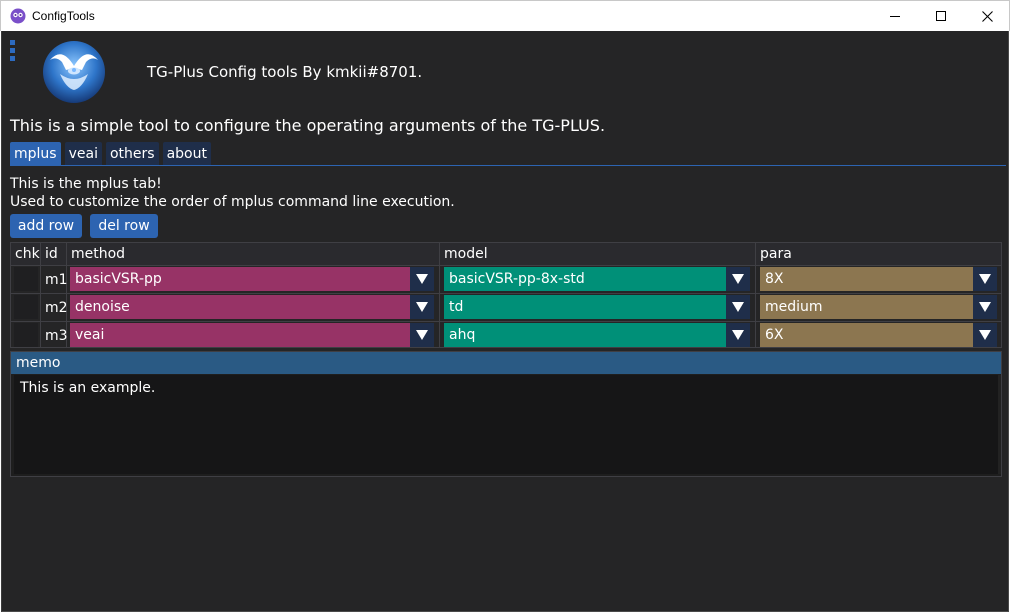  Describe the element at coordinates (124, 226) in the screenshot. I see `del-row-button: del row` at that location.